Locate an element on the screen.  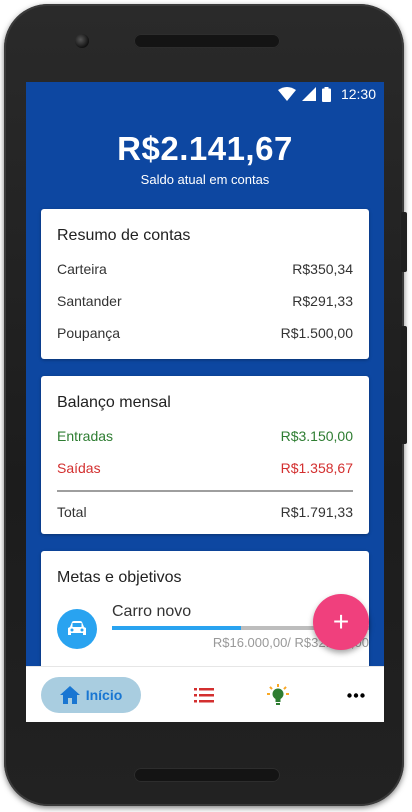
more-icon is located at coordinates (356, 695).